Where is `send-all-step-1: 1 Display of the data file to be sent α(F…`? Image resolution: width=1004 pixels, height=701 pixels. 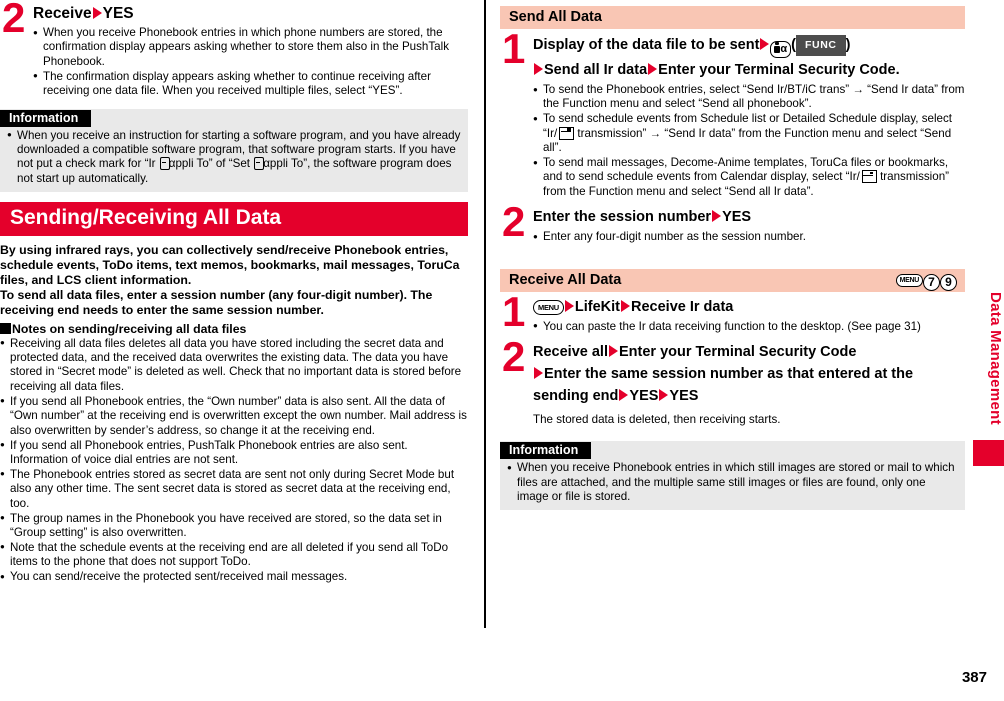
send-all-step-1: 1 Display of the data file to be sent α(F… is located at coordinates (732, 113).